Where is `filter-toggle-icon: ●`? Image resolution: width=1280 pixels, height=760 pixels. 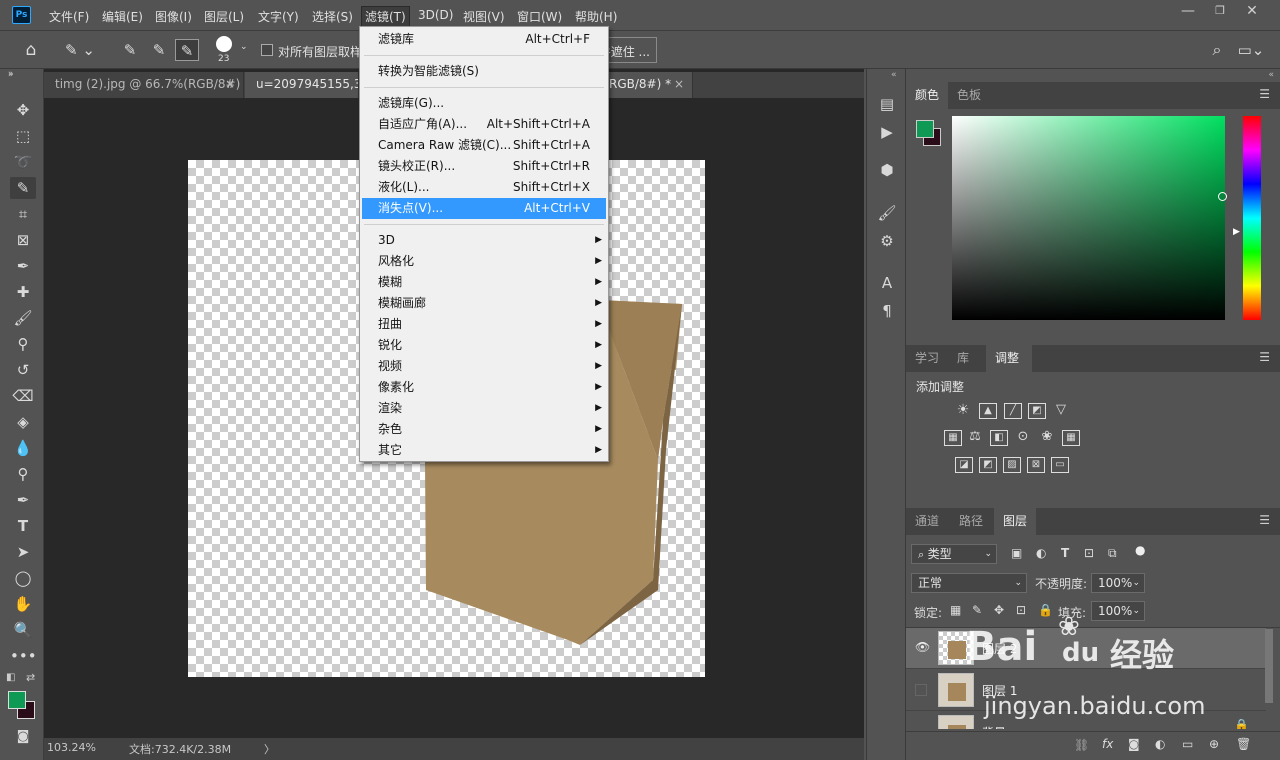
filter-toggle-icon: ● is located at coordinates (1140, 550).